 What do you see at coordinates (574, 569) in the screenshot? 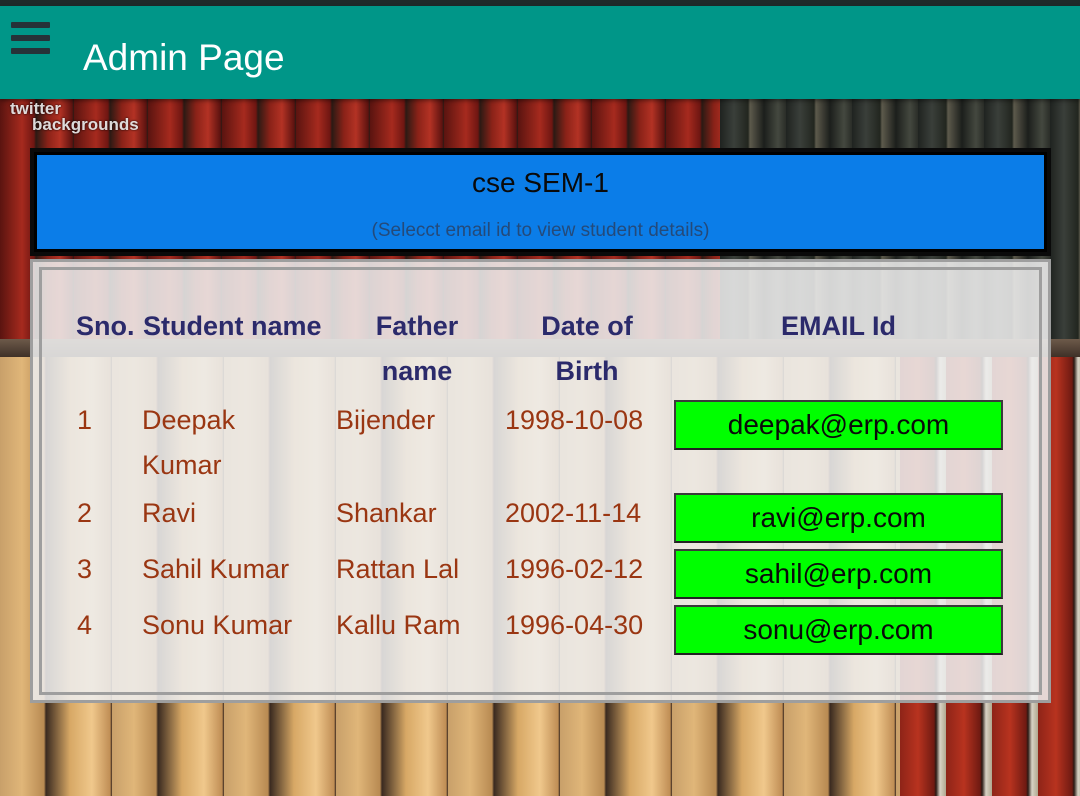
I see `cell-dob: 1996-02-12` at bounding box center [574, 569].